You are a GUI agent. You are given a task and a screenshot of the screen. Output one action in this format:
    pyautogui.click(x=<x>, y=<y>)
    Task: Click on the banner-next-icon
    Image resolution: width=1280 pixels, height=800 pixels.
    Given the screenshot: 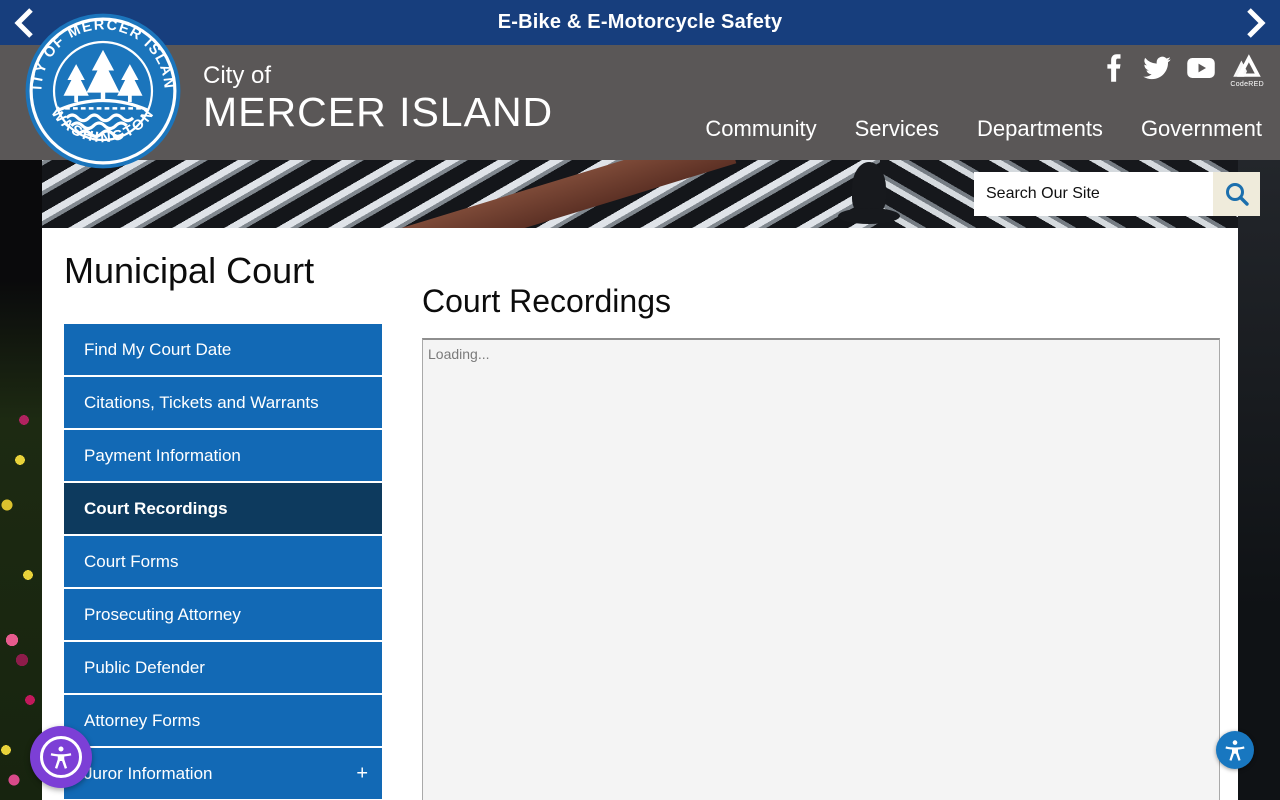 What is the action you would take?
    pyautogui.click(x=1255, y=23)
    